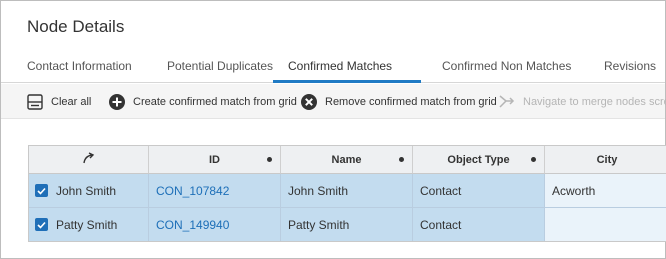 This screenshot has height=259, width=666. I want to click on link-arrow-icon, so click(89, 159).